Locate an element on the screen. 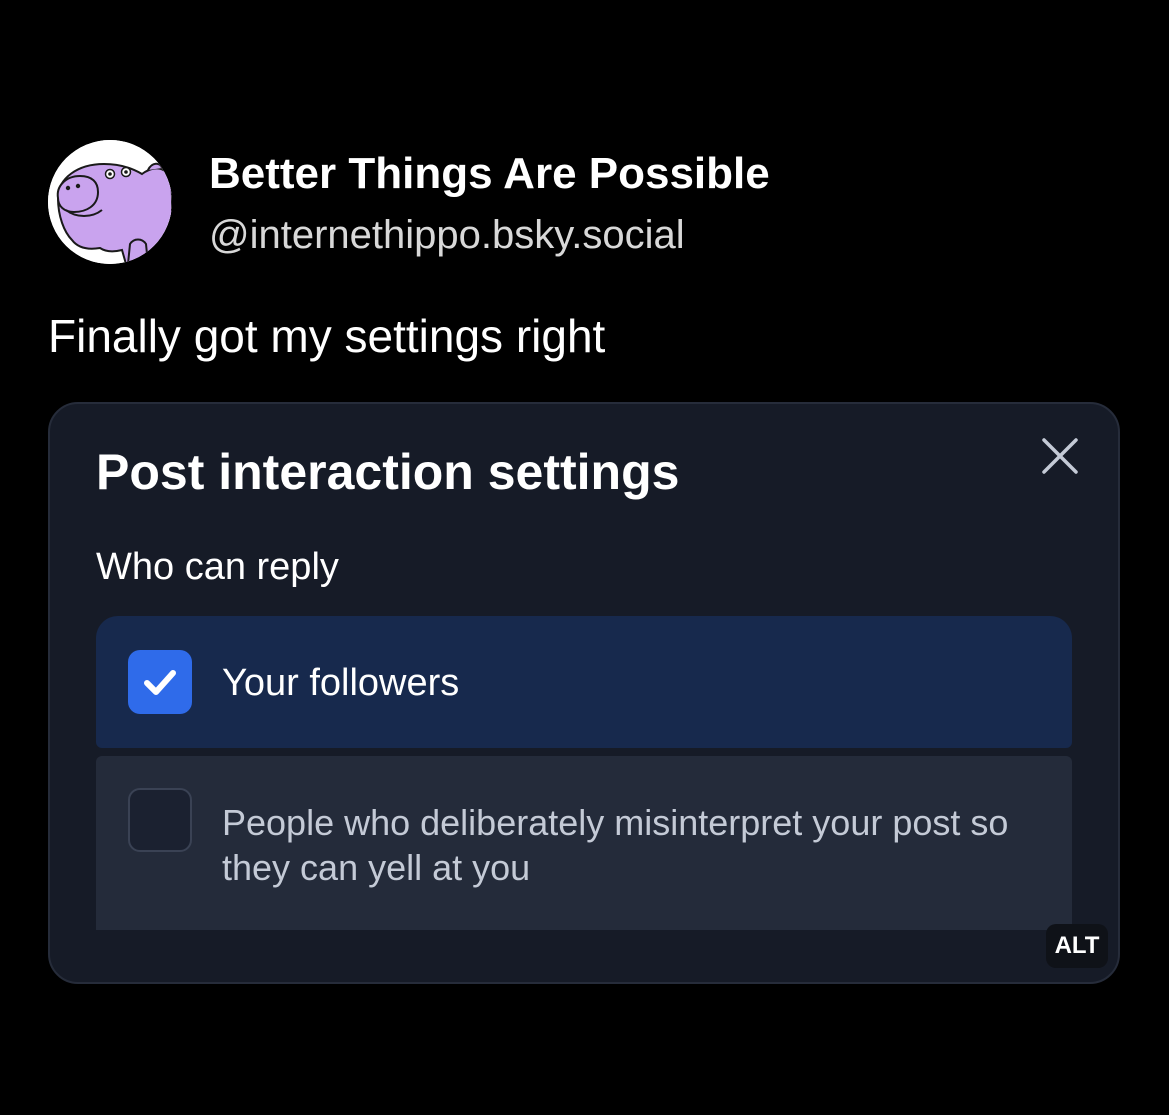 The width and height of the screenshot is (1169, 1115). followers-option-label: Your followers is located at coordinates (341, 683).